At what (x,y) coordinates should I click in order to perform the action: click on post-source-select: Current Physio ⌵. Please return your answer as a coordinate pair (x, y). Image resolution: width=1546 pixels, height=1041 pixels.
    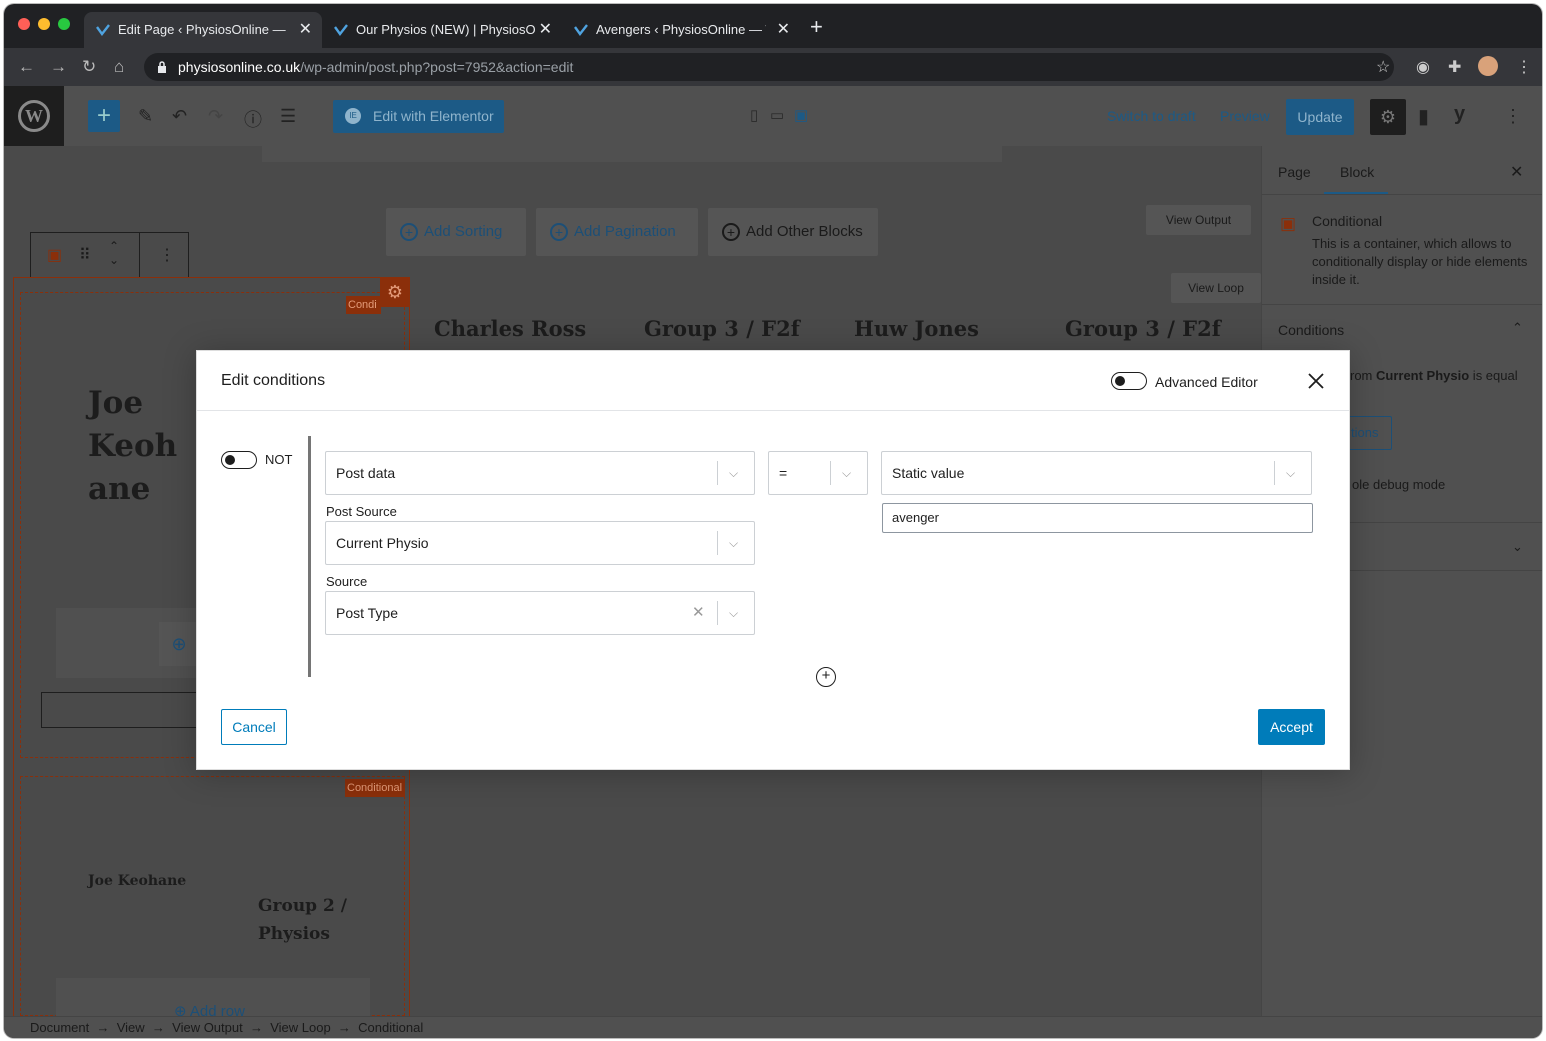
    Looking at the image, I should click on (540, 543).